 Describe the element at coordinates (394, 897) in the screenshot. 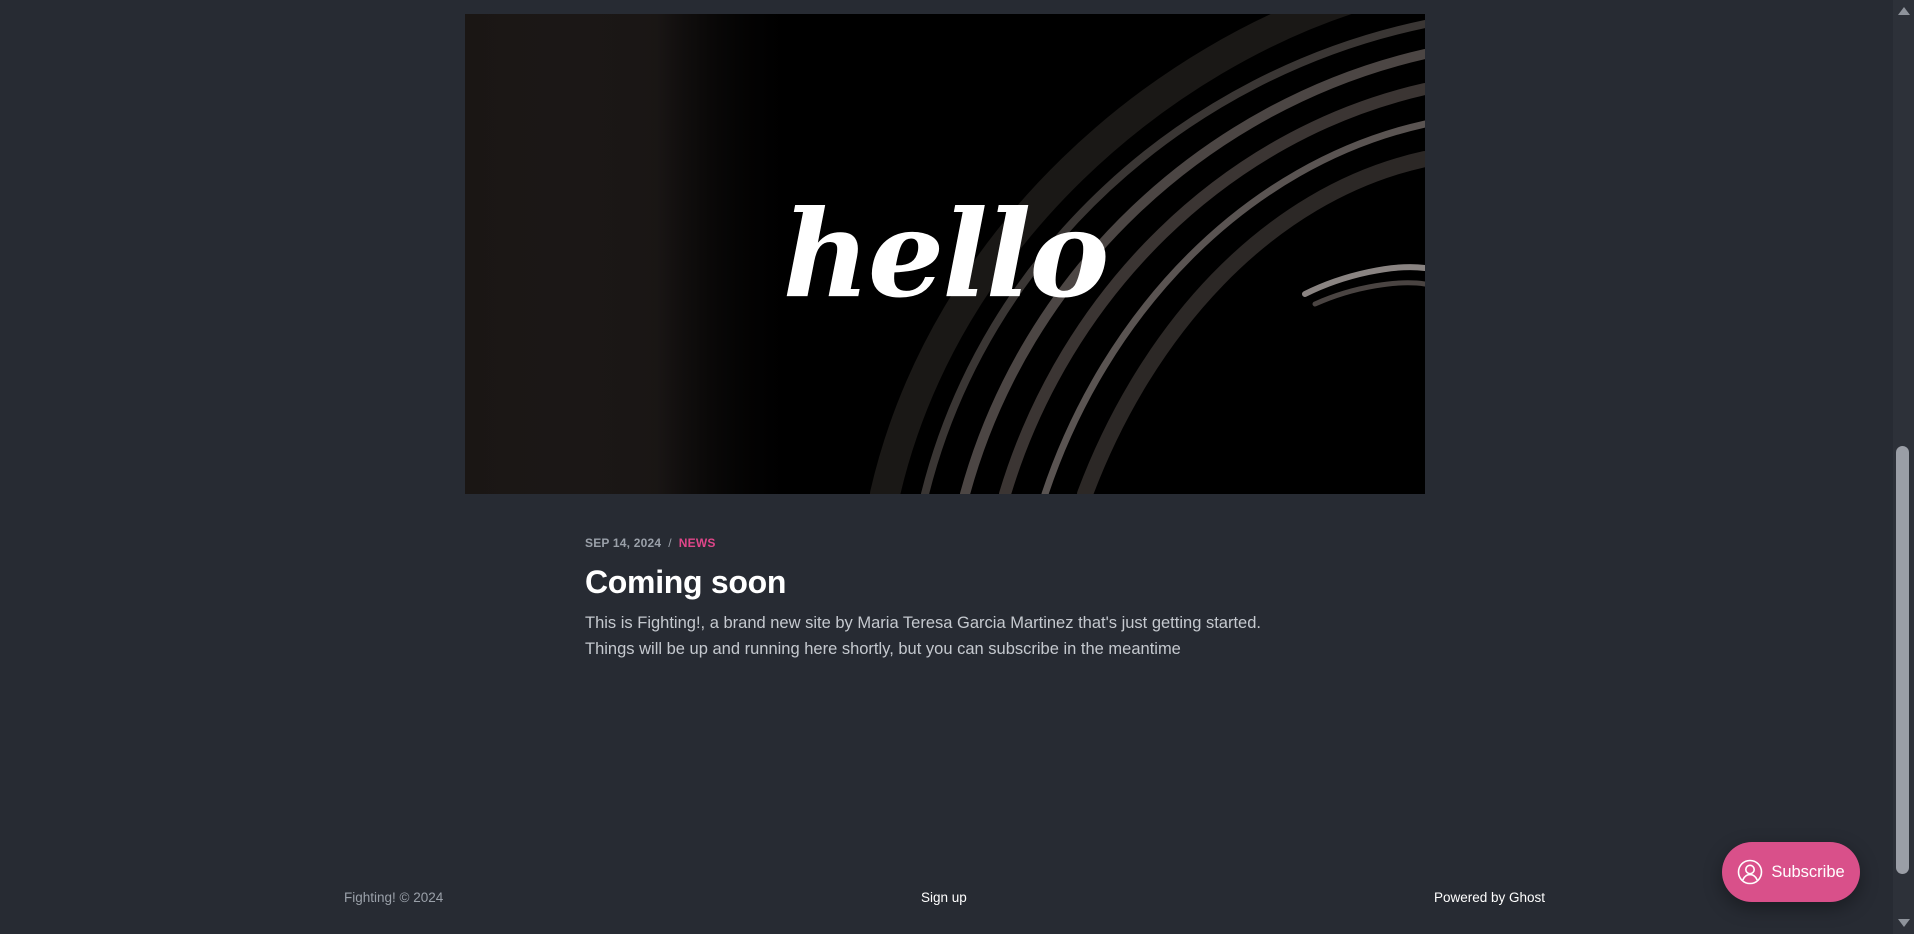

I see `footer-copyright: Fighting! © 2024` at that location.